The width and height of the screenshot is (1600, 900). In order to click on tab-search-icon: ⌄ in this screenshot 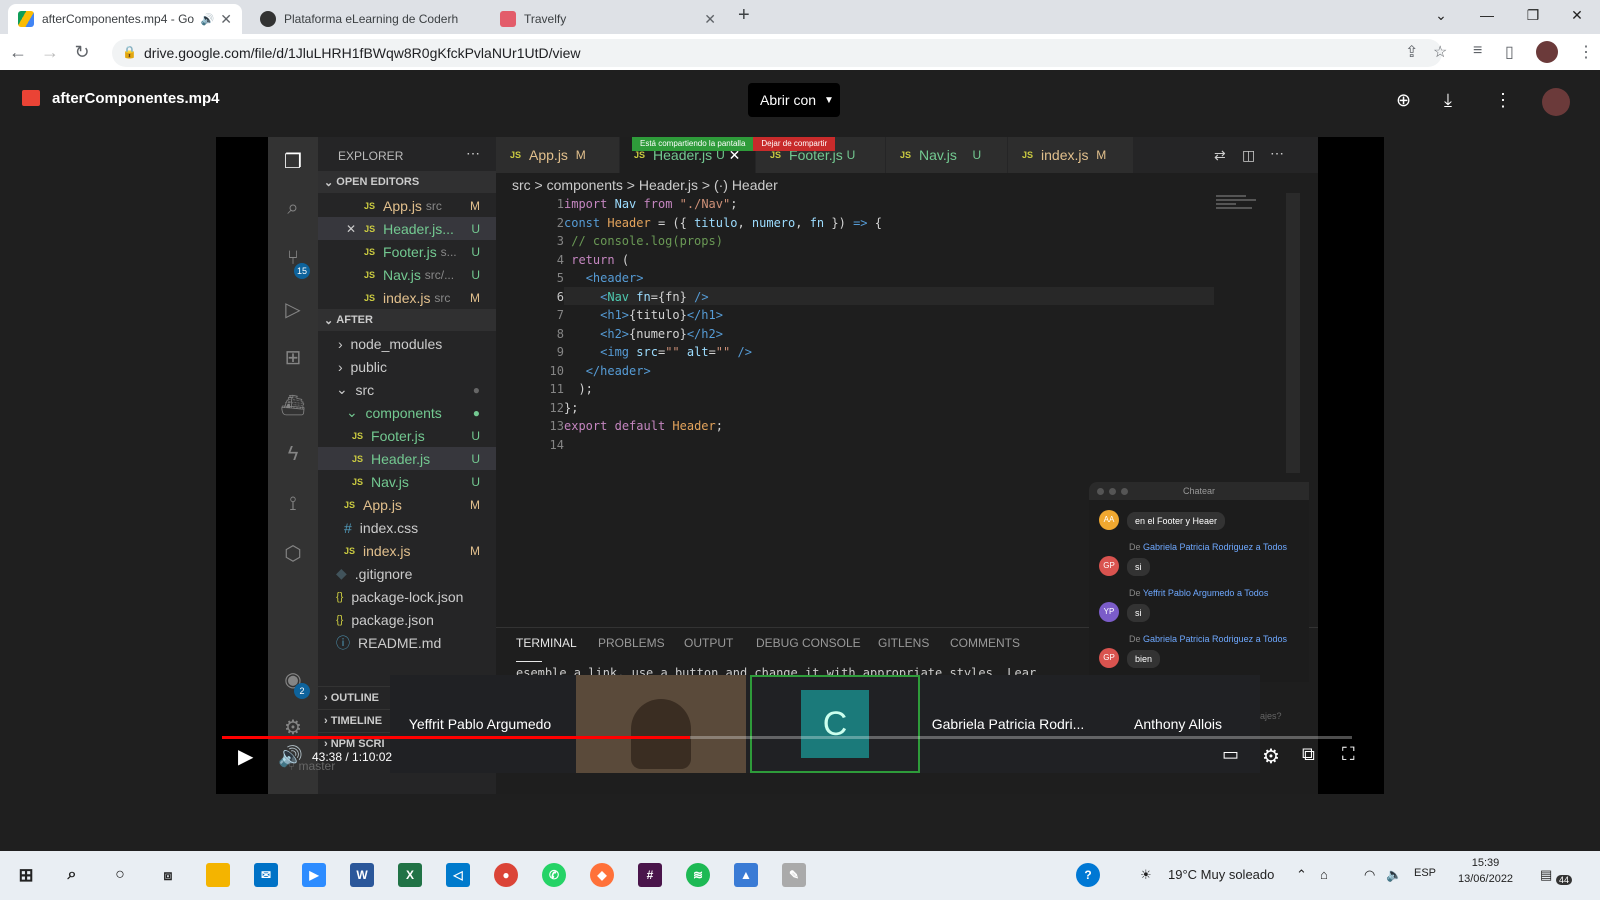, I will do `click(1441, 15)`.